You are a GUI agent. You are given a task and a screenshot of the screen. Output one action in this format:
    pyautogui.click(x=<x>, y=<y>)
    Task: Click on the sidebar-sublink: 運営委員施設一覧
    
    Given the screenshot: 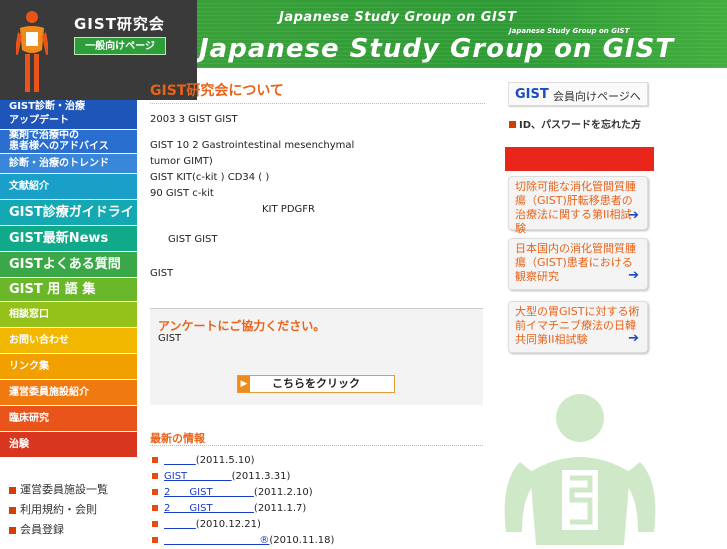 What is the action you would take?
    pyautogui.click(x=68, y=490)
    